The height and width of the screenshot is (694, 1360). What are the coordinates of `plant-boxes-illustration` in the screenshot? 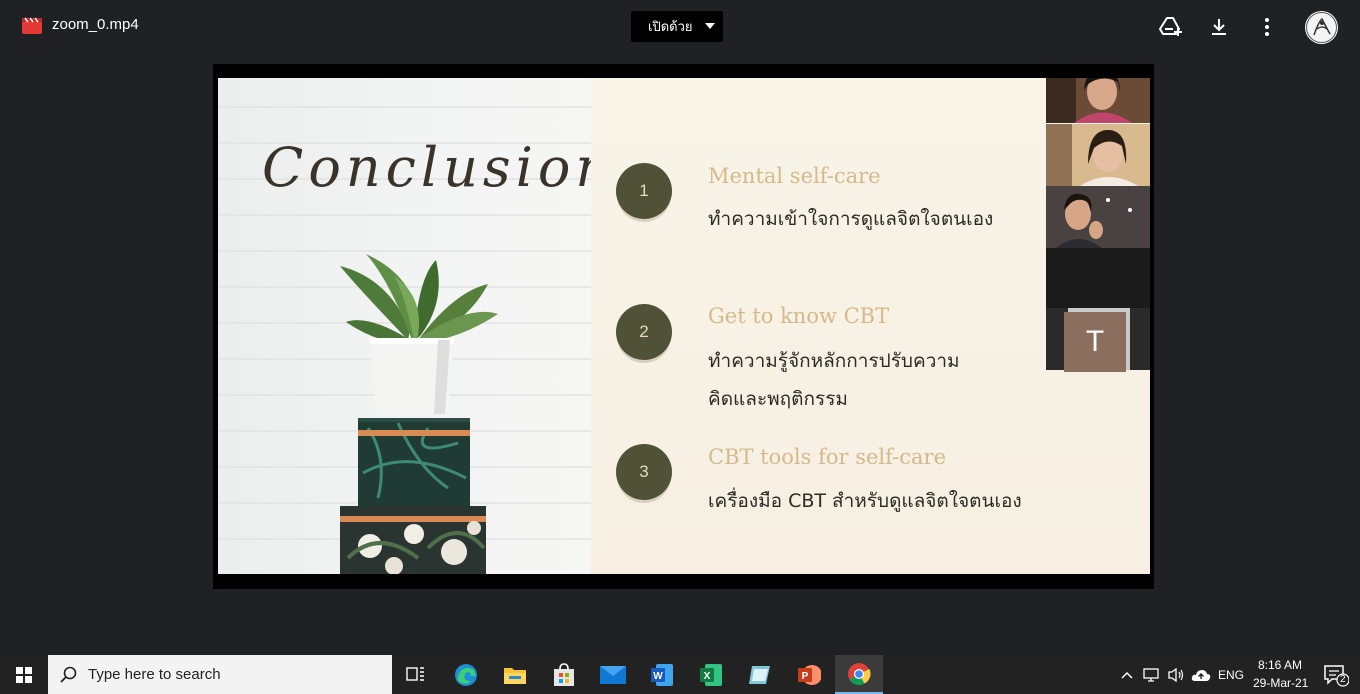 It's located at (419, 414).